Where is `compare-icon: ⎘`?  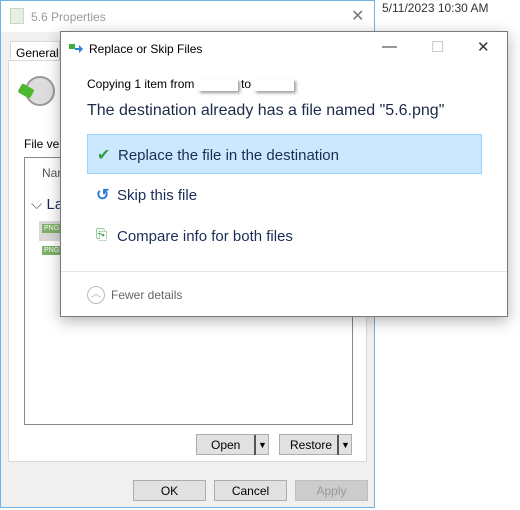 compare-icon: ⎘ is located at coordinates (102, 234).